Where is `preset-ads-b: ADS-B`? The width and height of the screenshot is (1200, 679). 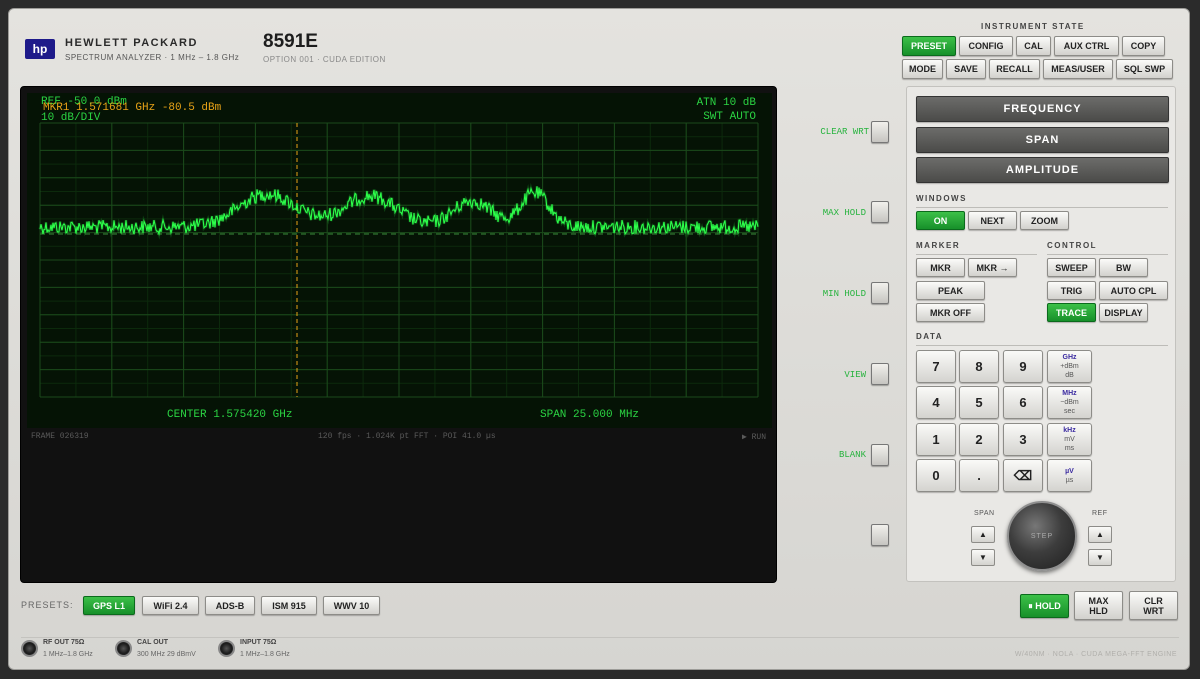
preset-ads-b: ADS-B is located at coordinates (230, 605).